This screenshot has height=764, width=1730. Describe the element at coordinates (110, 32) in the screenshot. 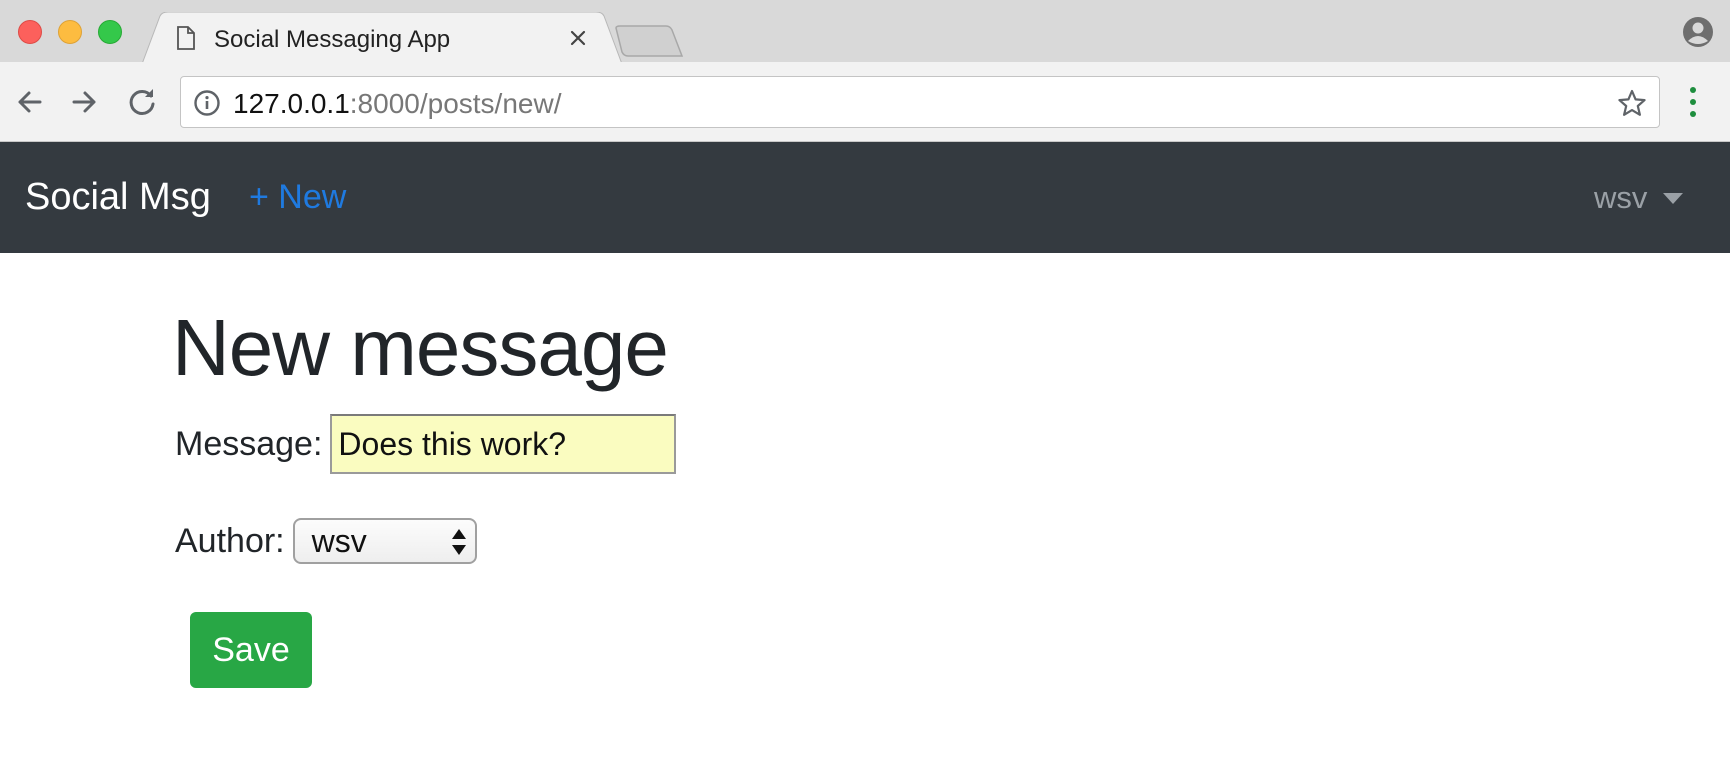

I see `window-zoom-button` at that location.